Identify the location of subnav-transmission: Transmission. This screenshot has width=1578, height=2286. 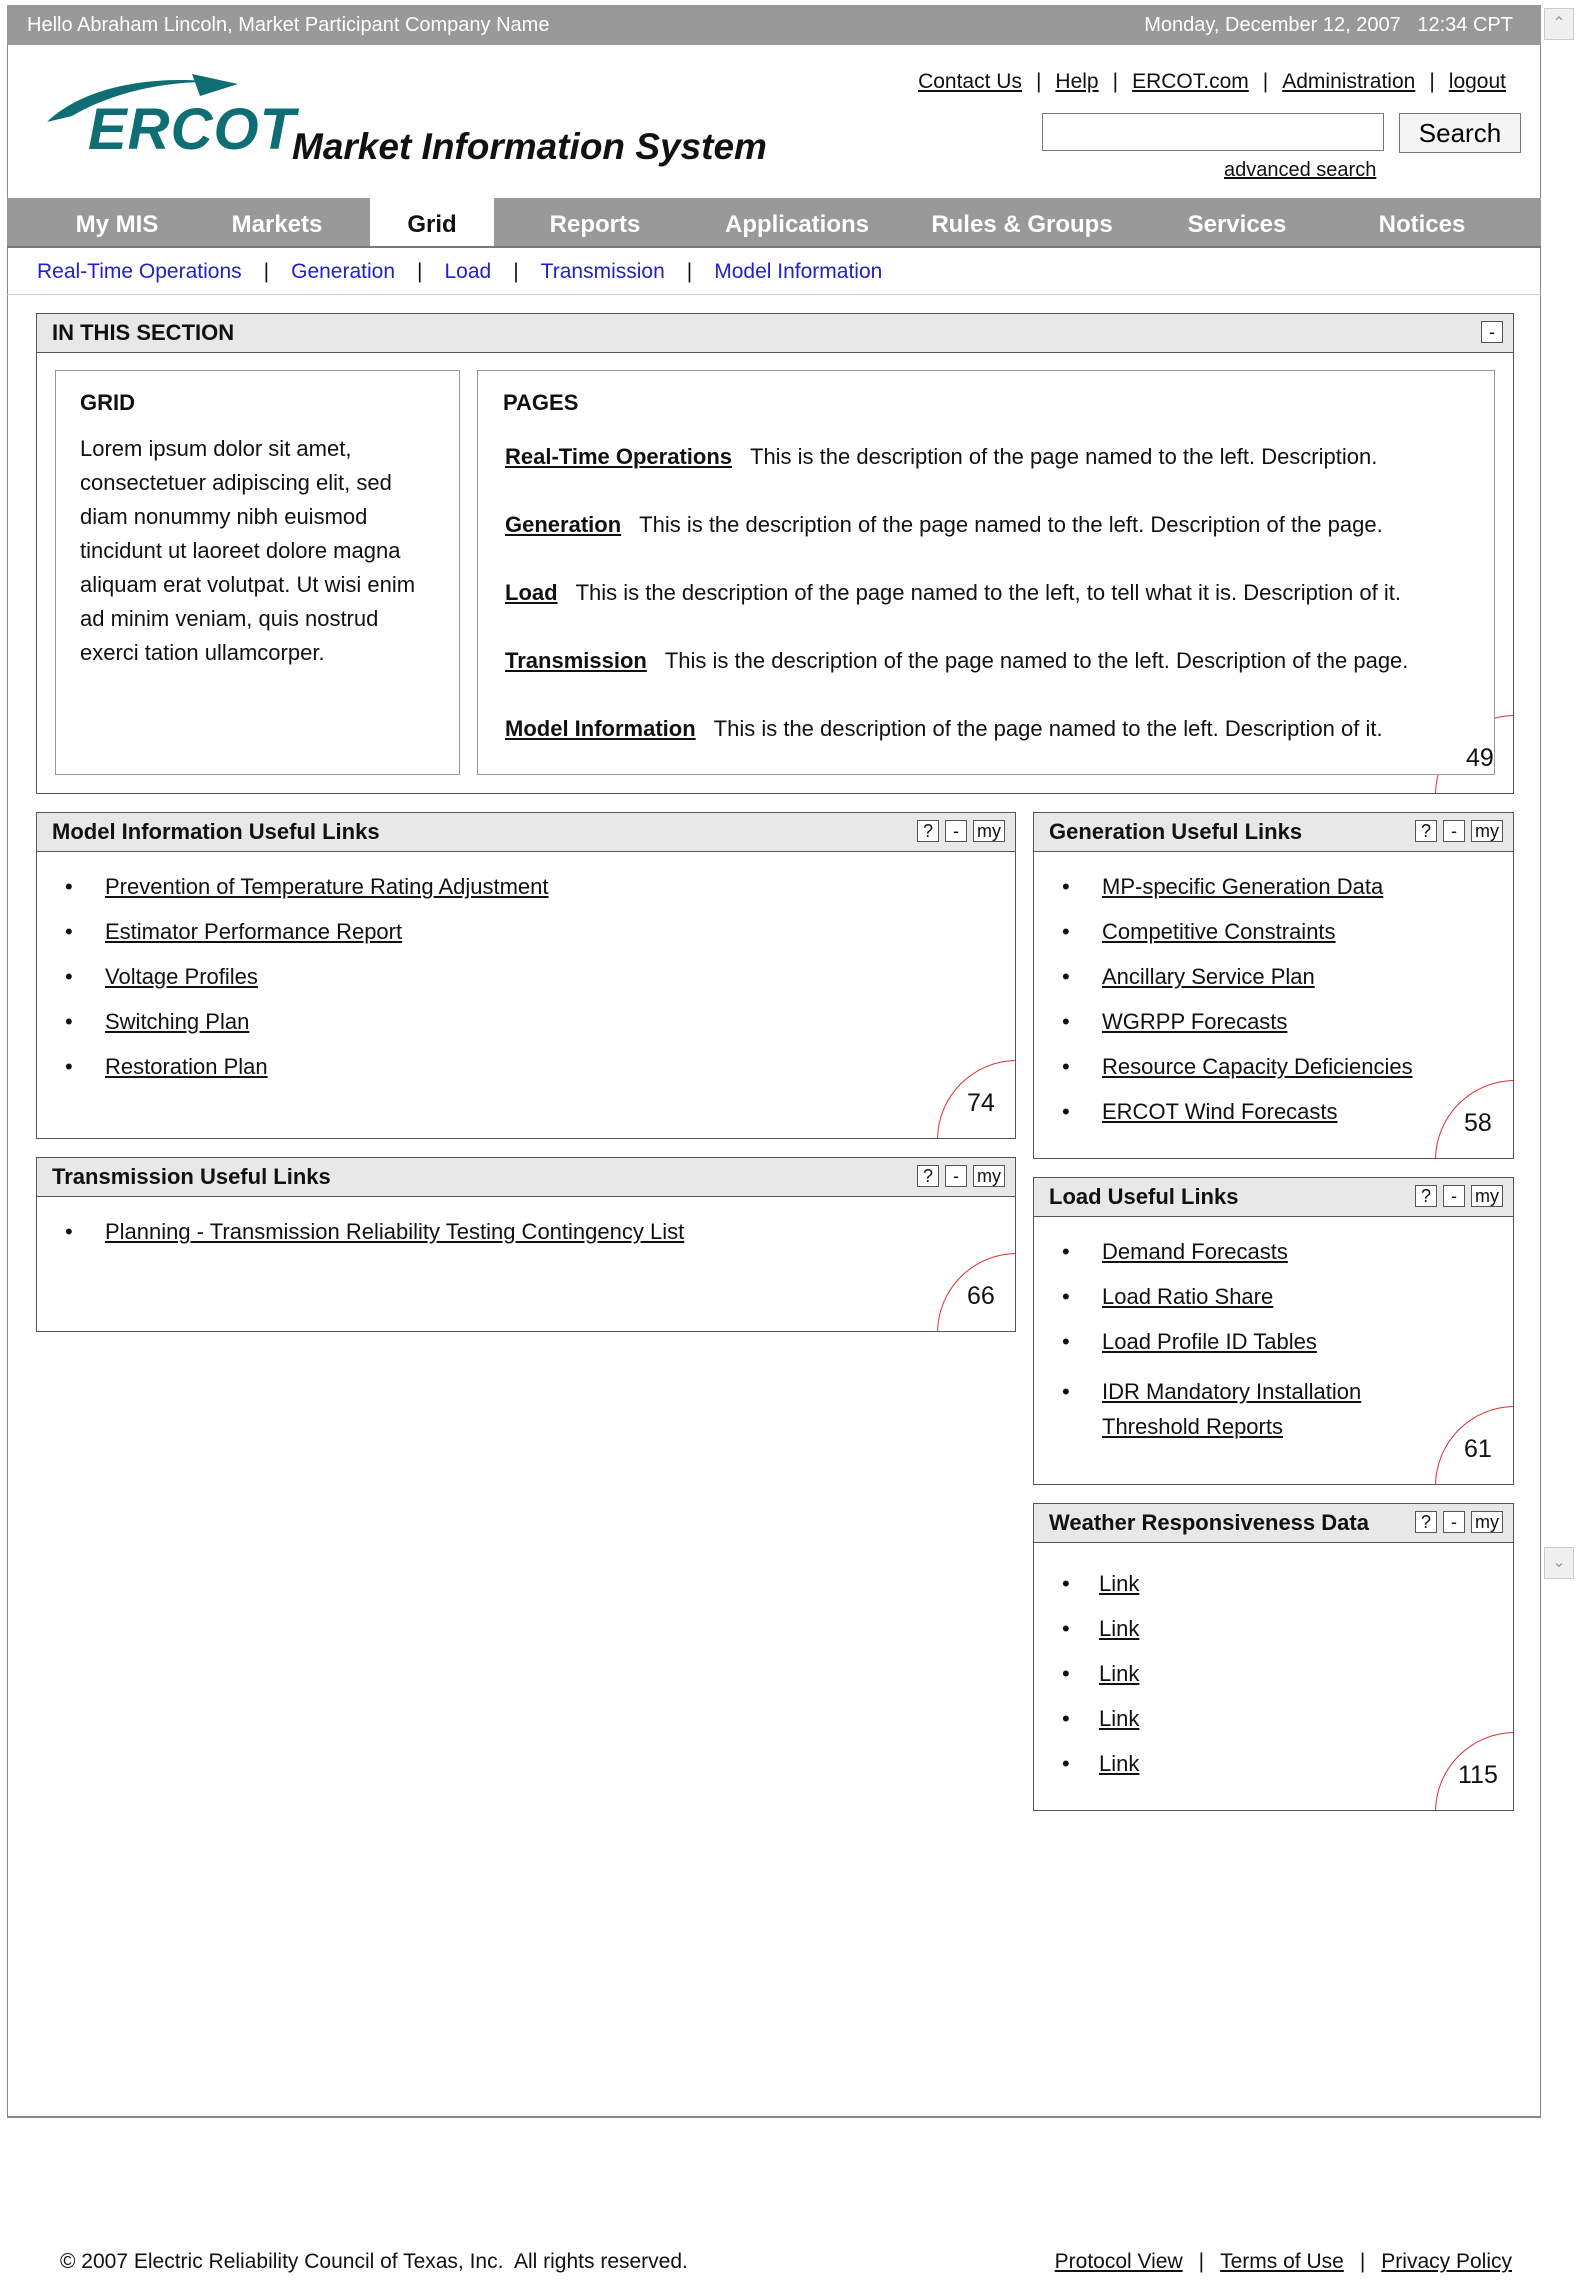
(603, 271).